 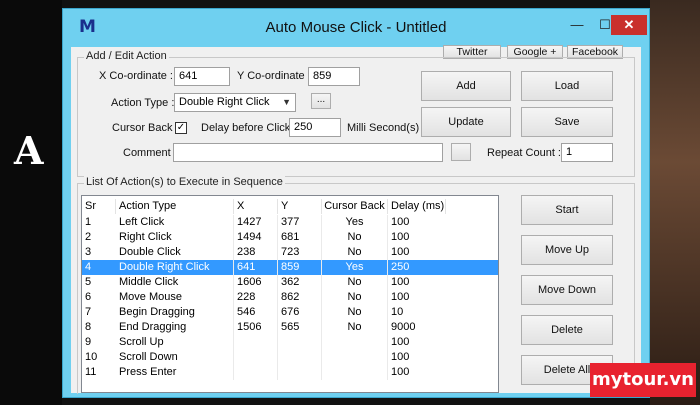 I want to click on table-row: 9 Scroll Up 100, so click(x=290, y=342).